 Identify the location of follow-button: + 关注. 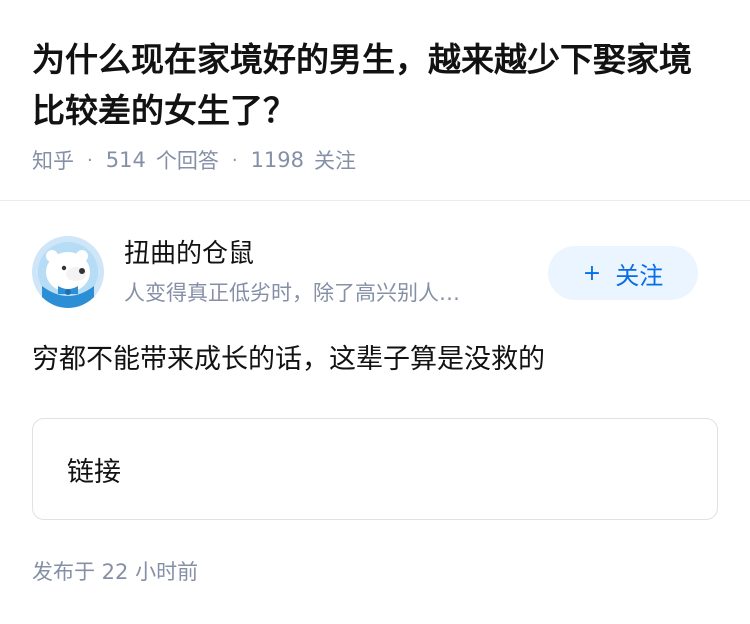
(623, 273).